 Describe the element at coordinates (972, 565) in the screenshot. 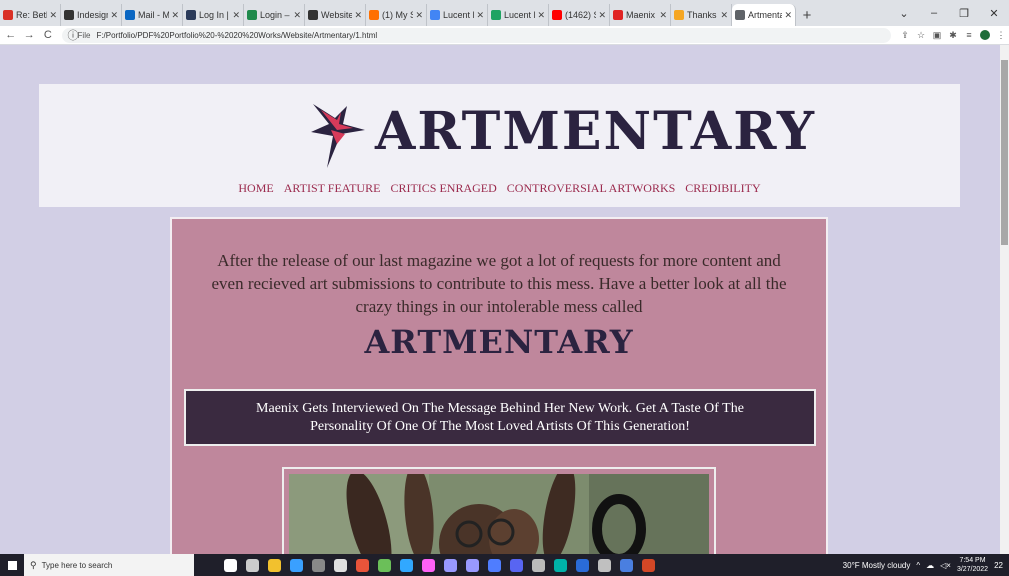

I see `clock: 7:54 PM 3/27/2022` at that location.